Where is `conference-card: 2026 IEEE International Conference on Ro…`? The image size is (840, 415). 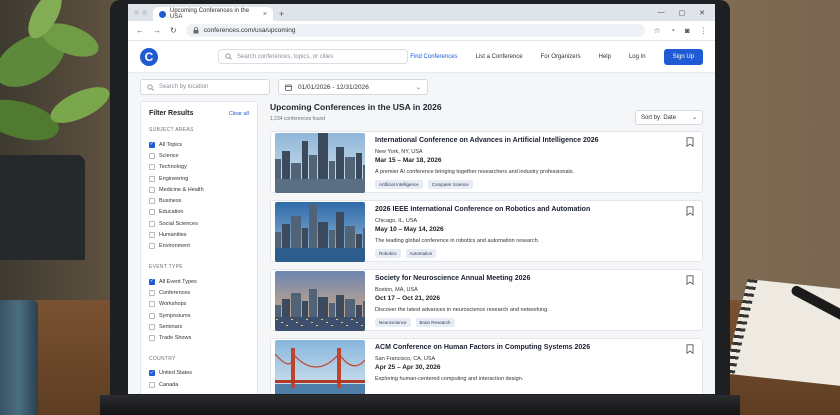
conference-card: 2026 IEEE International Conference on Ro… is located at coordinates (486, 231).